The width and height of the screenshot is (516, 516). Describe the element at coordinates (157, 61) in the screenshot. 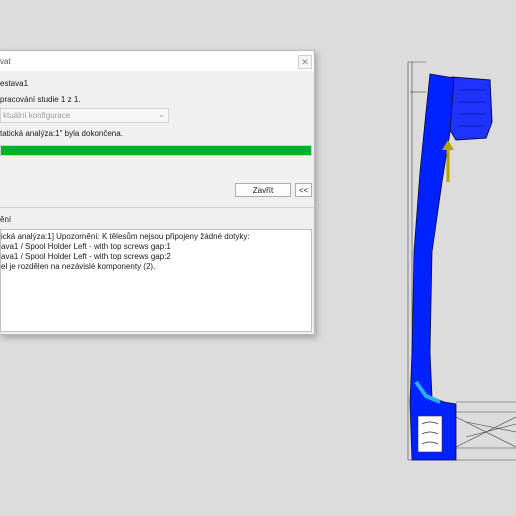

I see `dialog-titlebar: vat ✕` at that location.